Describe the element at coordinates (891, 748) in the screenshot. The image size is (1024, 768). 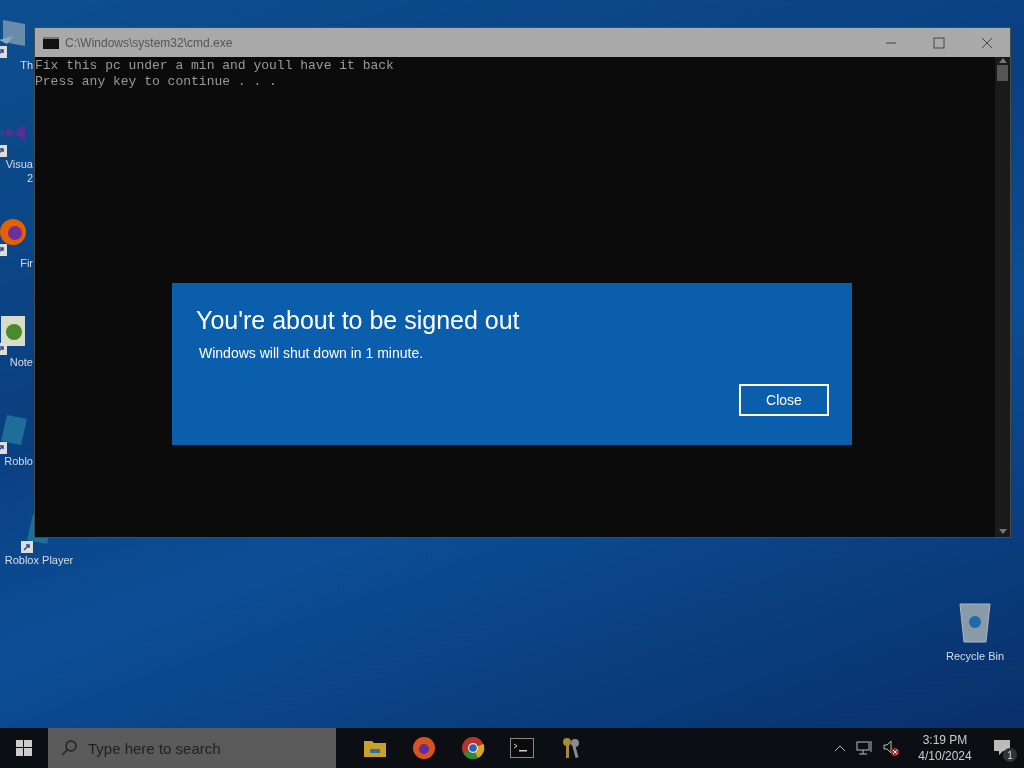
I see `muted-speaker-icon` at that location.